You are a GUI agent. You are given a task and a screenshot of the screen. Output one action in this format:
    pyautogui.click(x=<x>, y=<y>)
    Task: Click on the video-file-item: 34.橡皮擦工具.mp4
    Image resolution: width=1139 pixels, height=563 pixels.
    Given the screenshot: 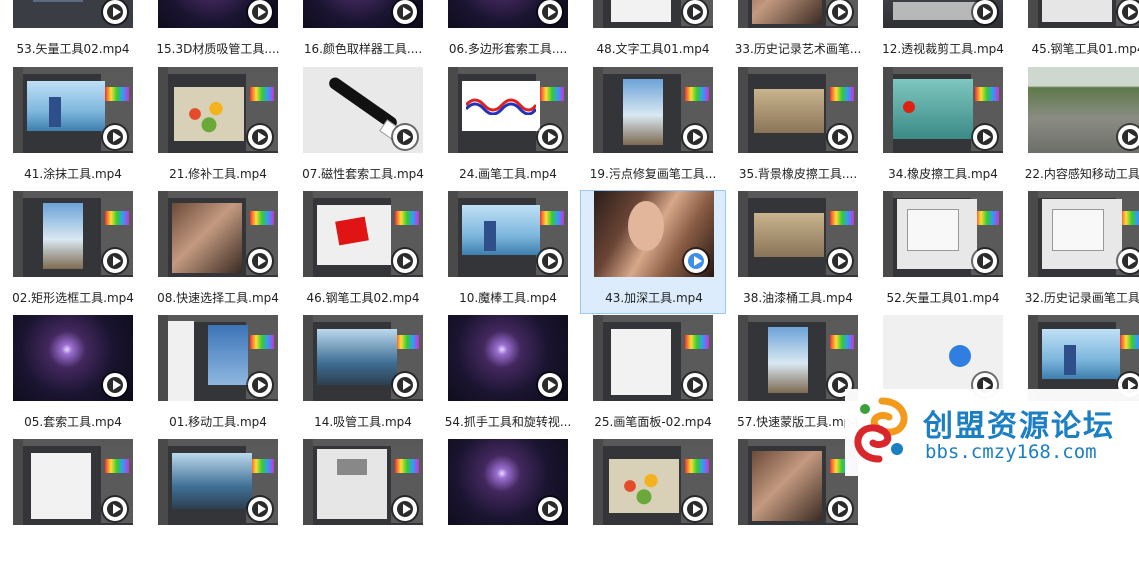 What is the action you would take?
    pyautogui.click(x=943, y=129)
    